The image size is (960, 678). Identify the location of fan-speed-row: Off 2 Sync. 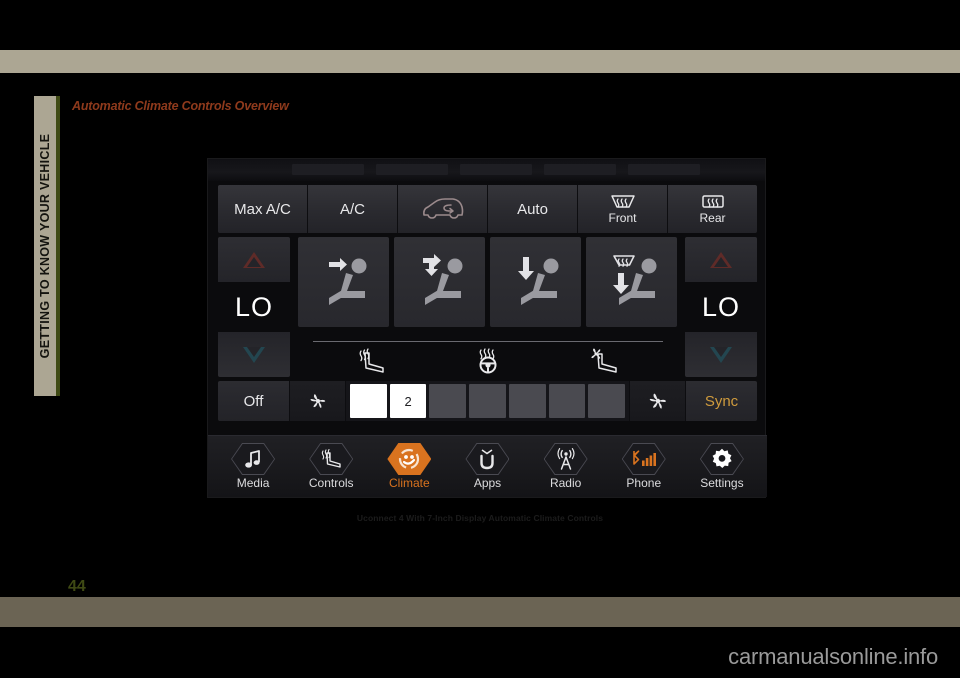
(487, 401).